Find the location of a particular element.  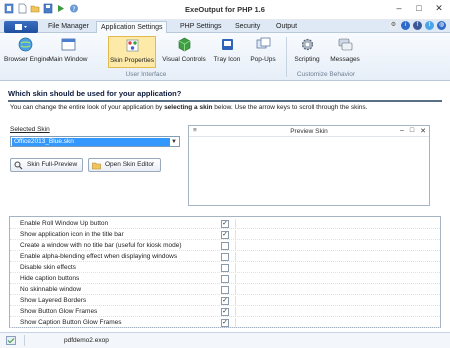

gear-icon is located at coordinates (307, 44).